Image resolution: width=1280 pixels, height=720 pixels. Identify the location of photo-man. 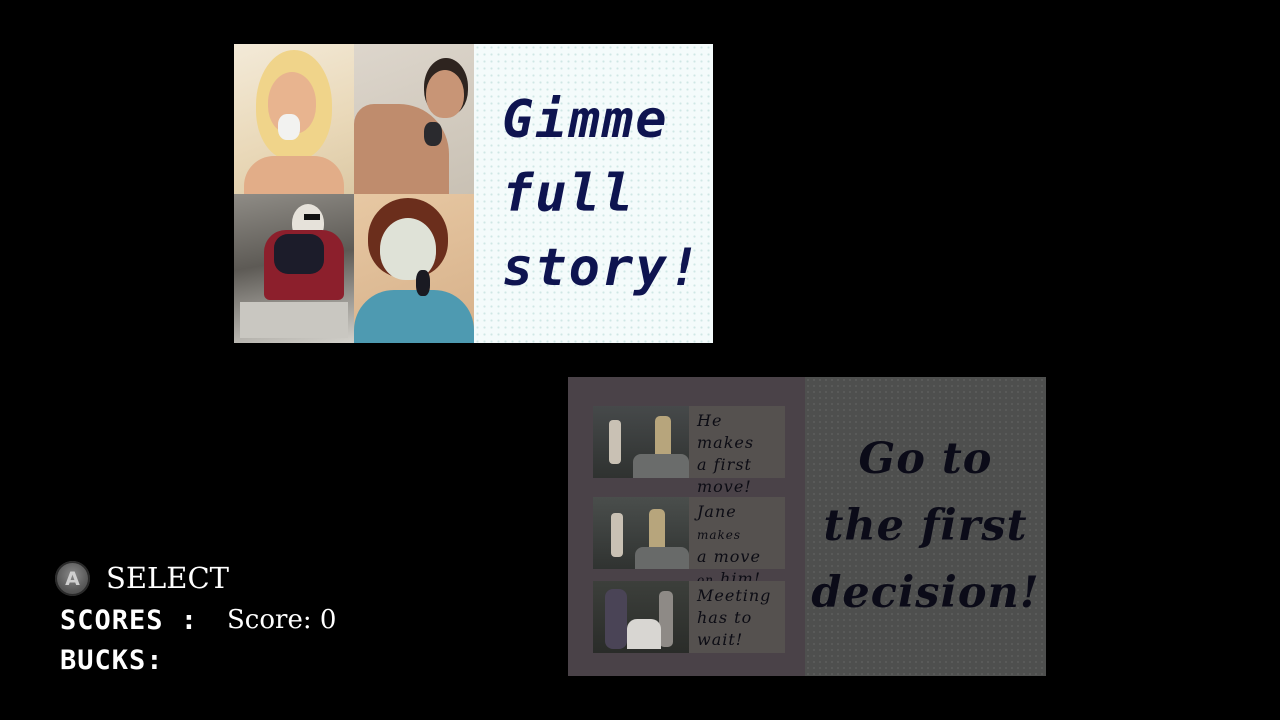
(414, 119).